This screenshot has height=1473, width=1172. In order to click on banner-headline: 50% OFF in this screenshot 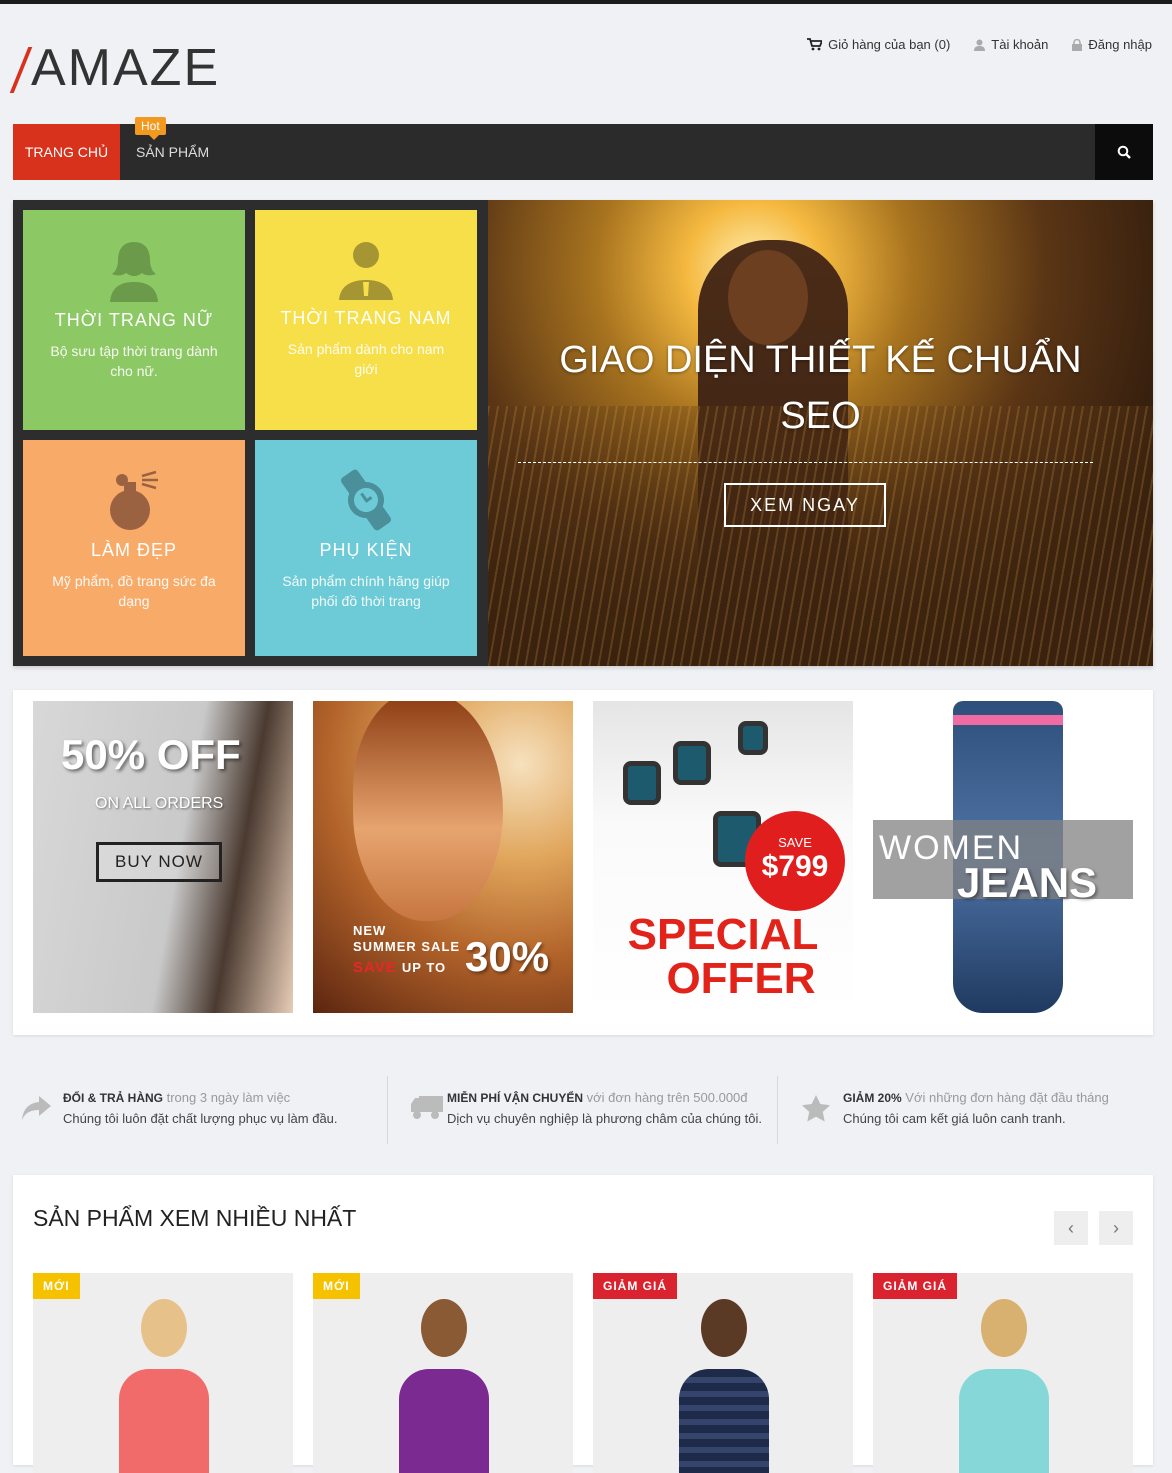, I will do `click(151, 754)`.